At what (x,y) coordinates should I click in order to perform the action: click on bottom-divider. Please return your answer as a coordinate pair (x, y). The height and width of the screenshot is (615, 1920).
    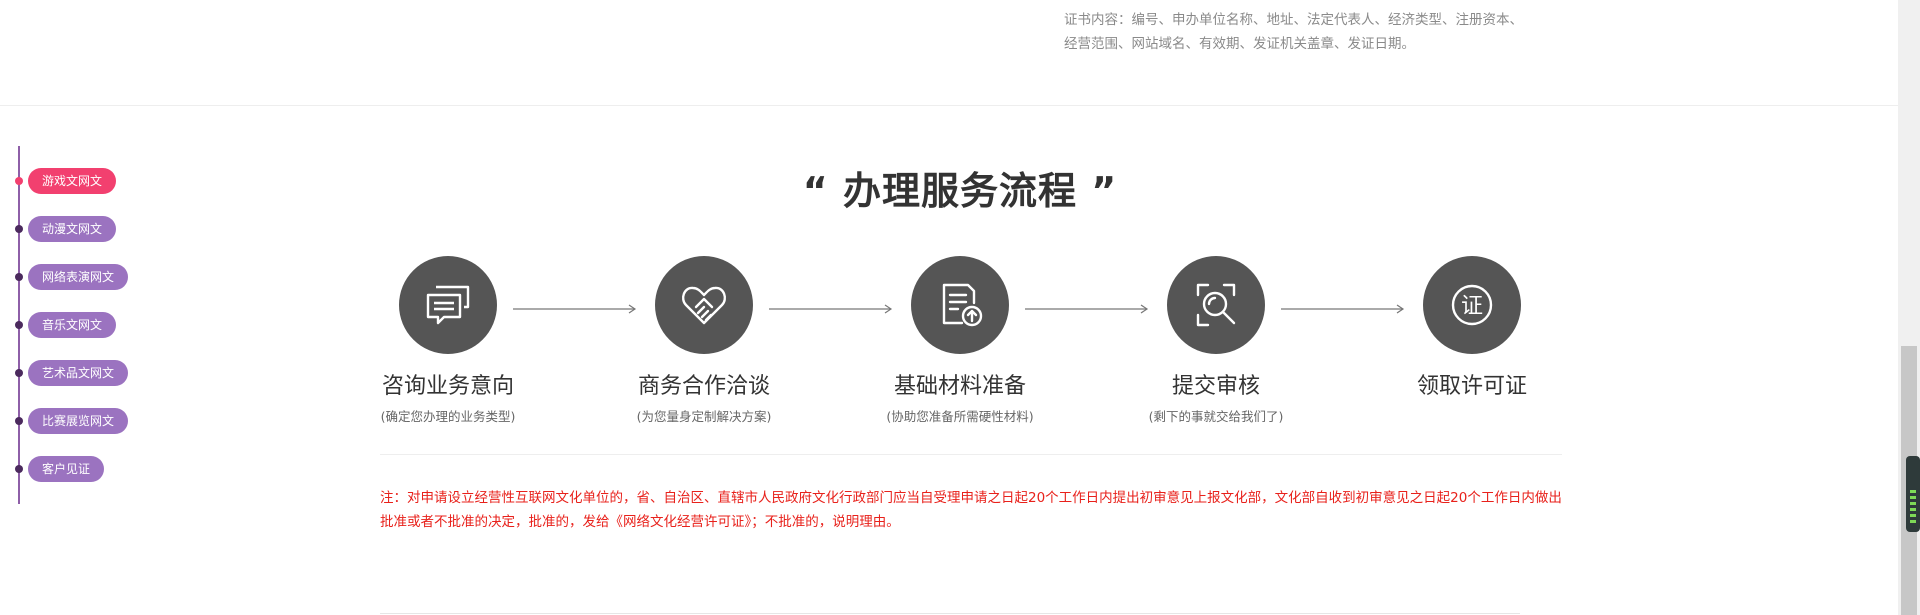
    Looking at the image, I should click on (950, 613).